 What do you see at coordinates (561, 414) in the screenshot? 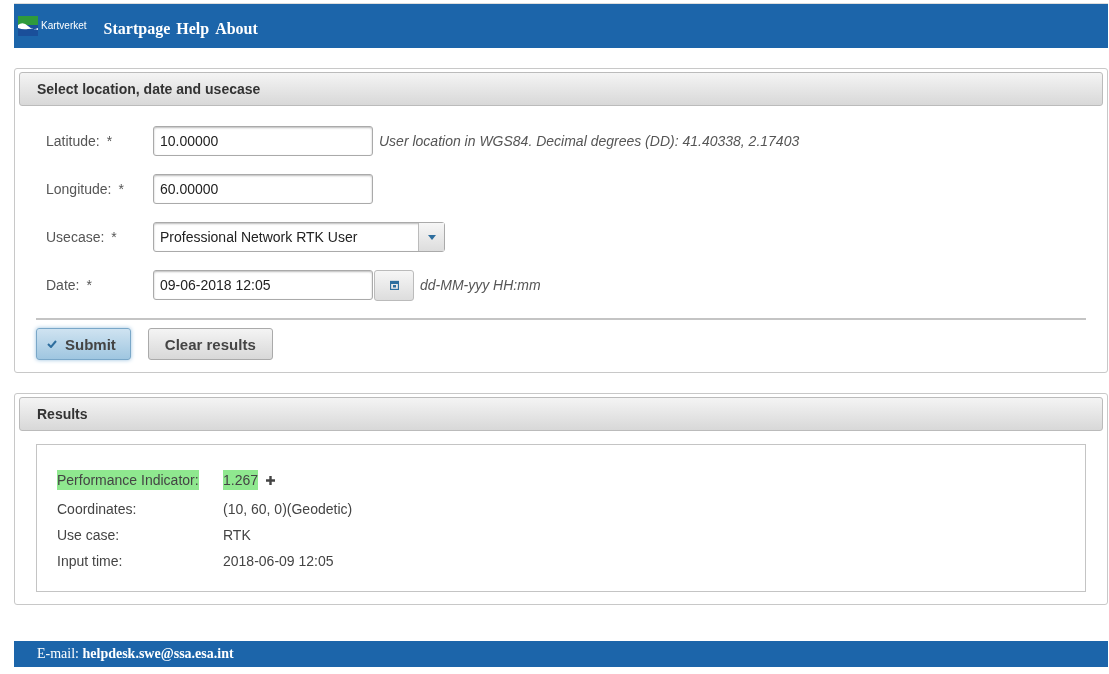
I see `panel-title: Results` at bounding box center [561, 414].